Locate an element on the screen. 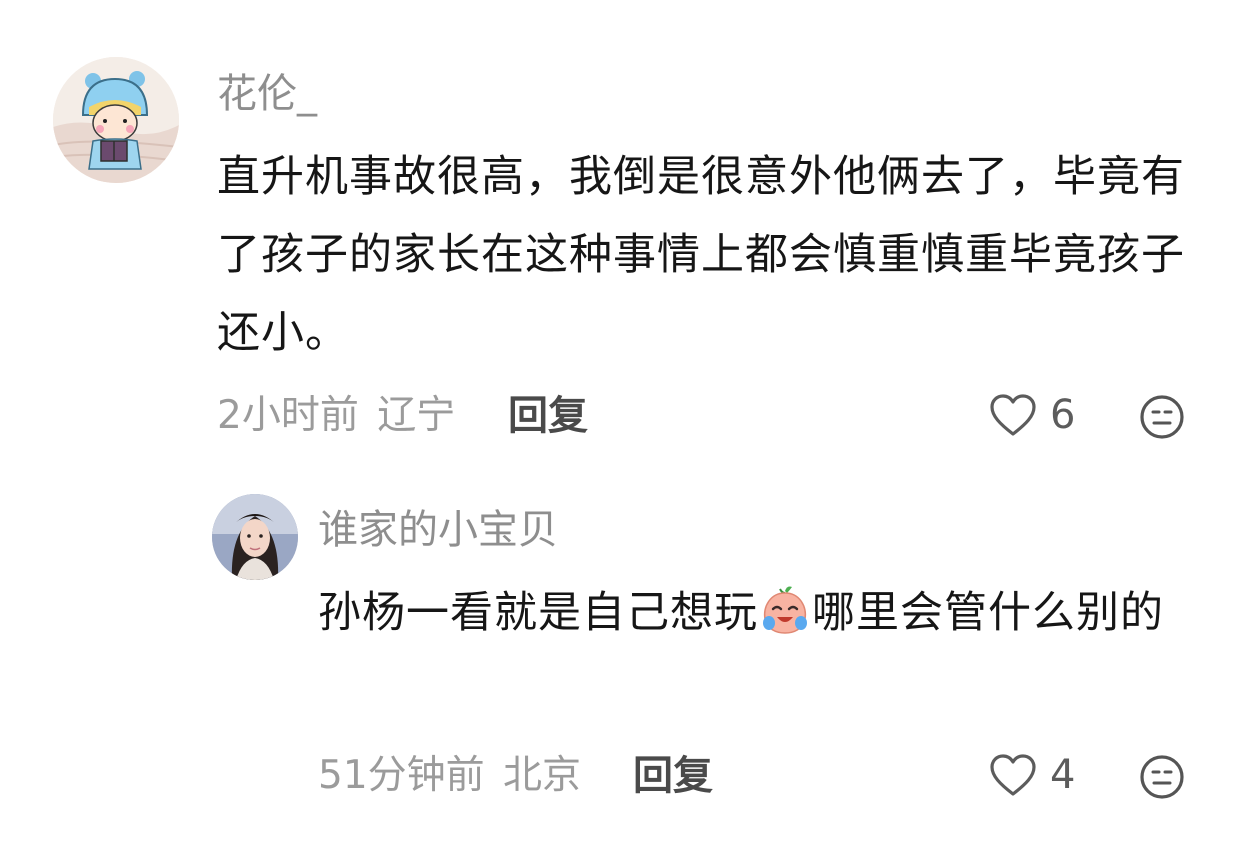 The width and height of the screenshot is (1260, 847). comment-time: 51分钟前 is located at coordinates (401, 775).